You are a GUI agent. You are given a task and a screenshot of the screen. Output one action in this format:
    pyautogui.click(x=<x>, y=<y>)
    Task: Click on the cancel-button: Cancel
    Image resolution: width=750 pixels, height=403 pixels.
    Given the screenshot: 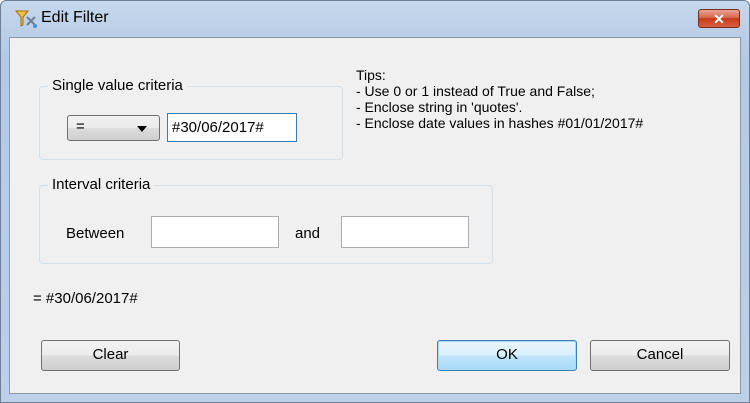 What is the action you would take?
    pyautogui.click(x=660, y=355)
    